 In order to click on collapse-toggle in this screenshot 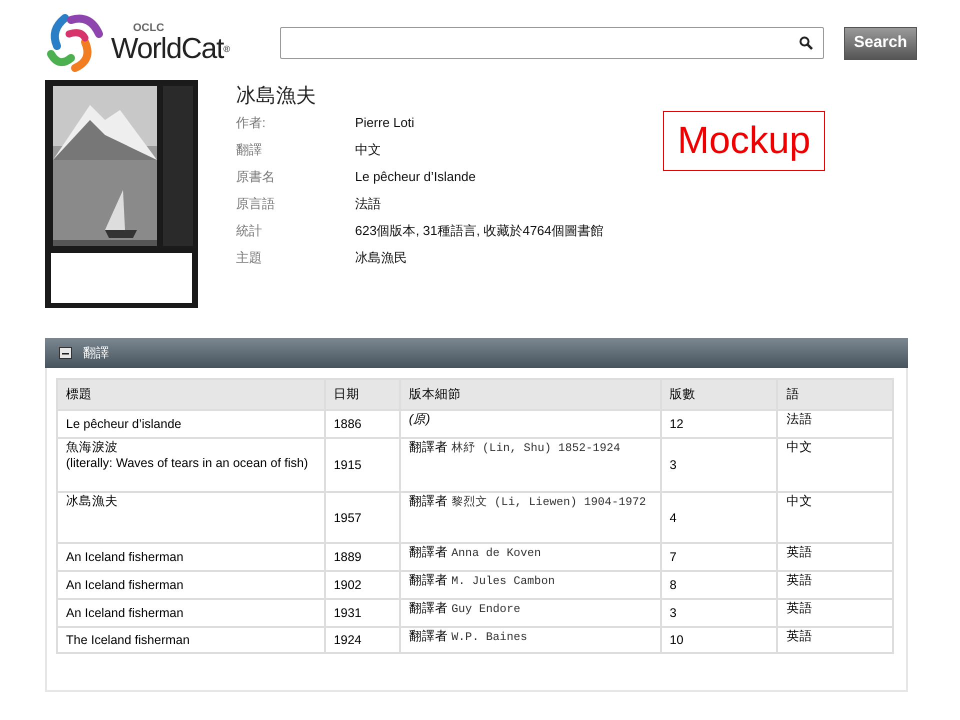, I will do `click(65, 353)`.